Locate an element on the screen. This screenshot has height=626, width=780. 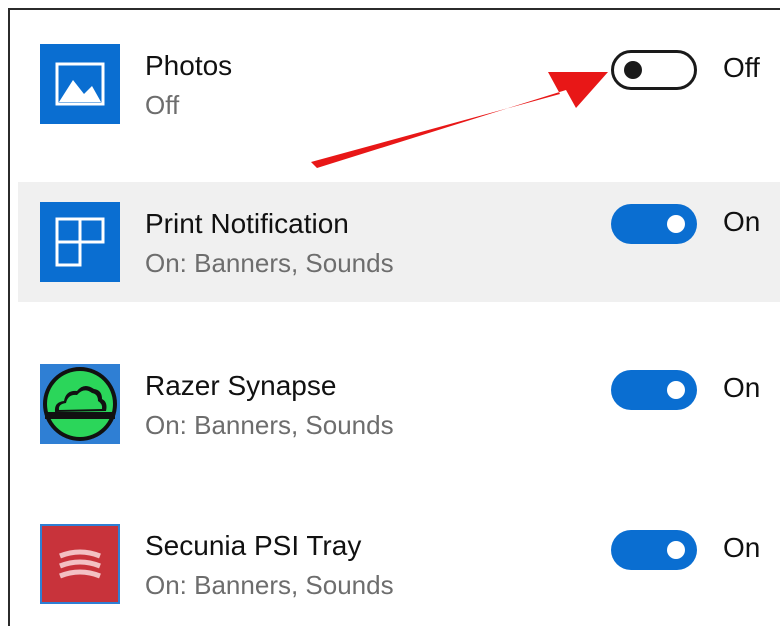
razer-cloud-icon is located at coordinates (80, 404).